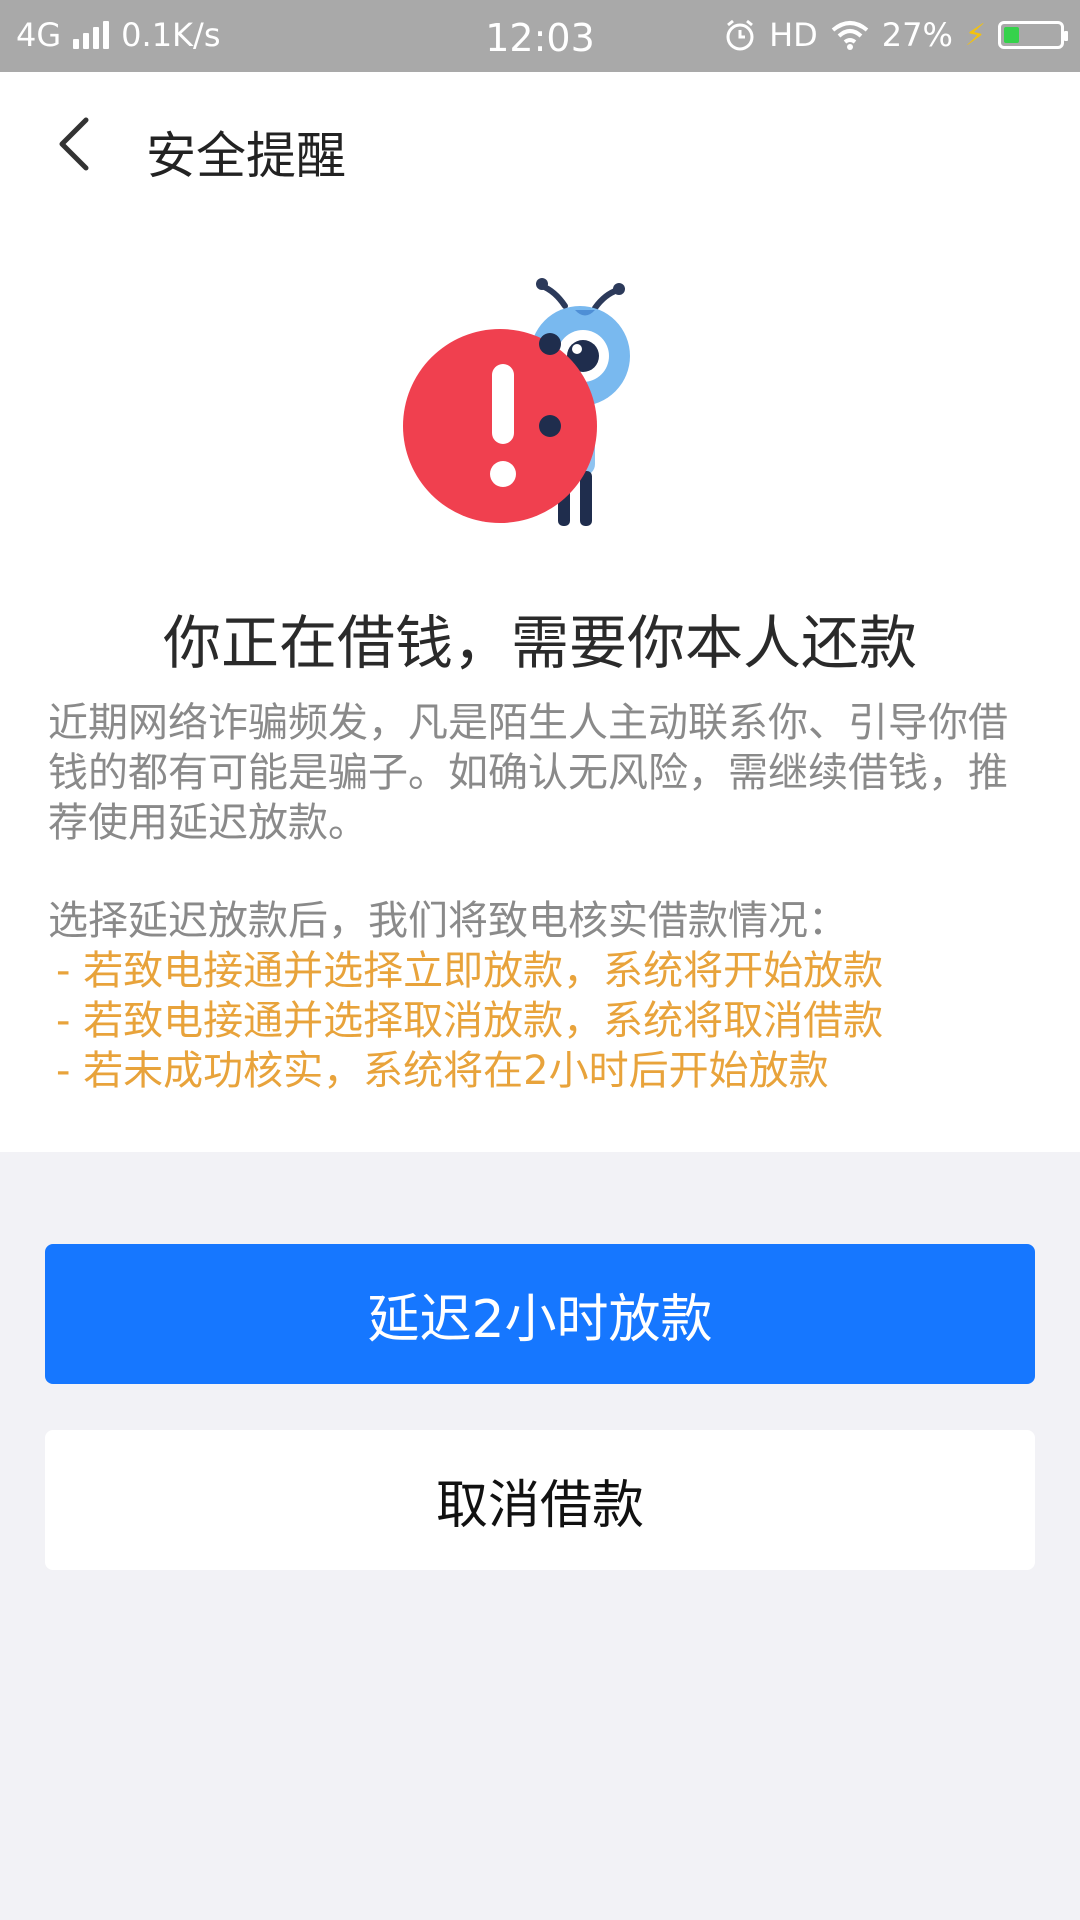 This screenshot has width=1080, height=1920. Describe the element at coordinates (917, 35) in the screenshot. I see `battery-percent: 27%` at that location.